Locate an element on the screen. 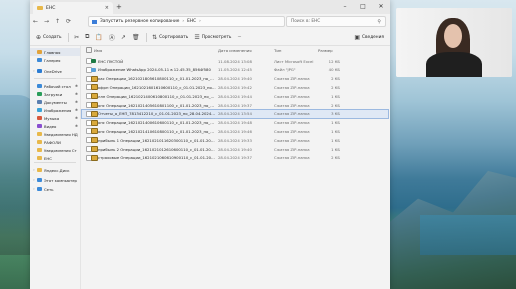 This screenshot has height=289, width=516. tab-ens: ЕНС × is located at coordinates (73, 8).